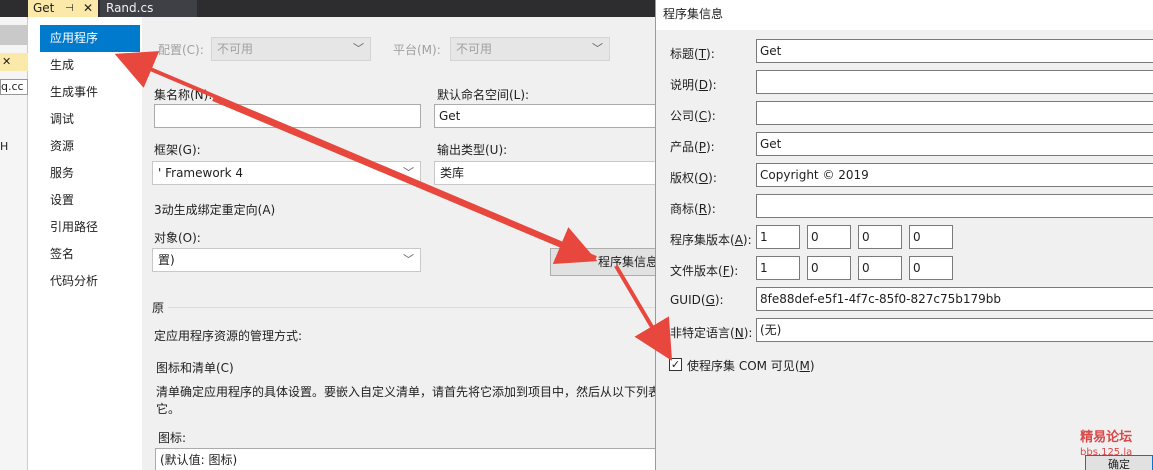 Image resolution: width=1153 pixels, height=470 pixels. I want to click on nav-item-settings: 设置, so click(90, 200).